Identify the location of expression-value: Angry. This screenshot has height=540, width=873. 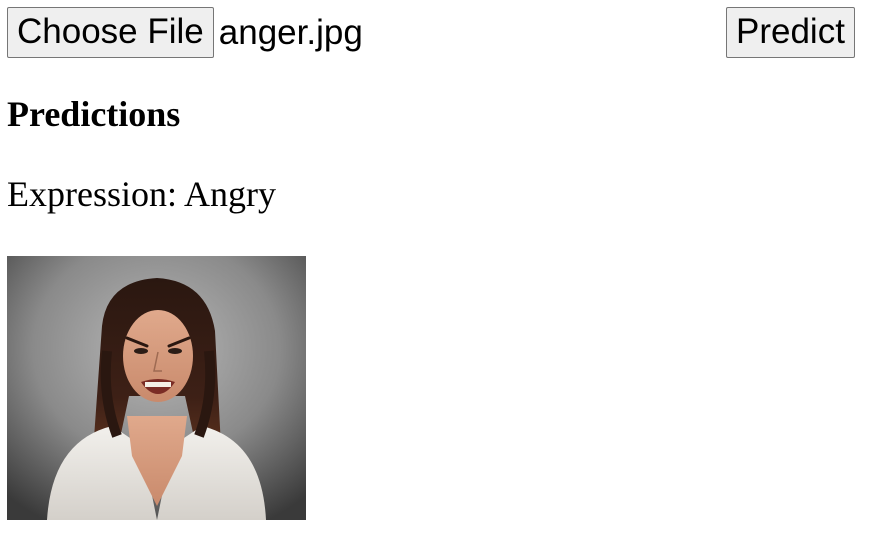
(230, 194).